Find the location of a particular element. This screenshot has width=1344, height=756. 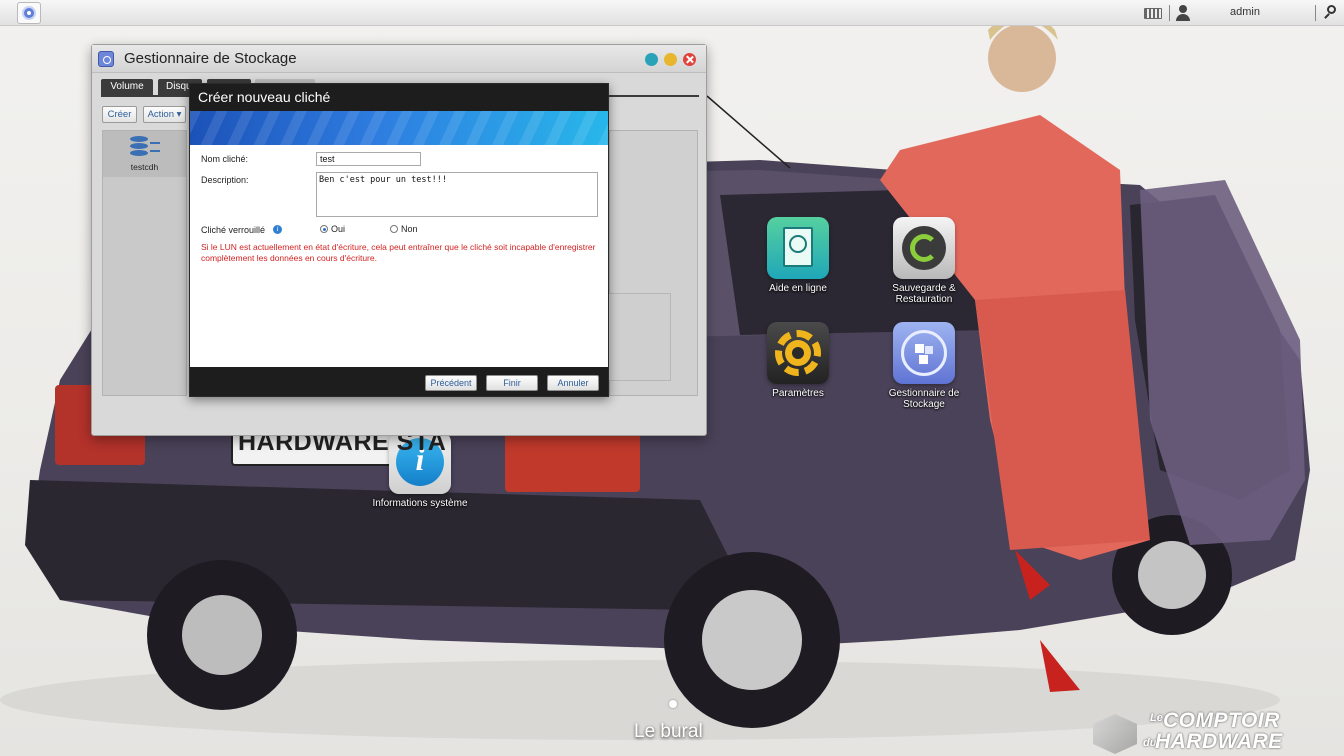

help-manual-icon is located at coordinates (798, 248).